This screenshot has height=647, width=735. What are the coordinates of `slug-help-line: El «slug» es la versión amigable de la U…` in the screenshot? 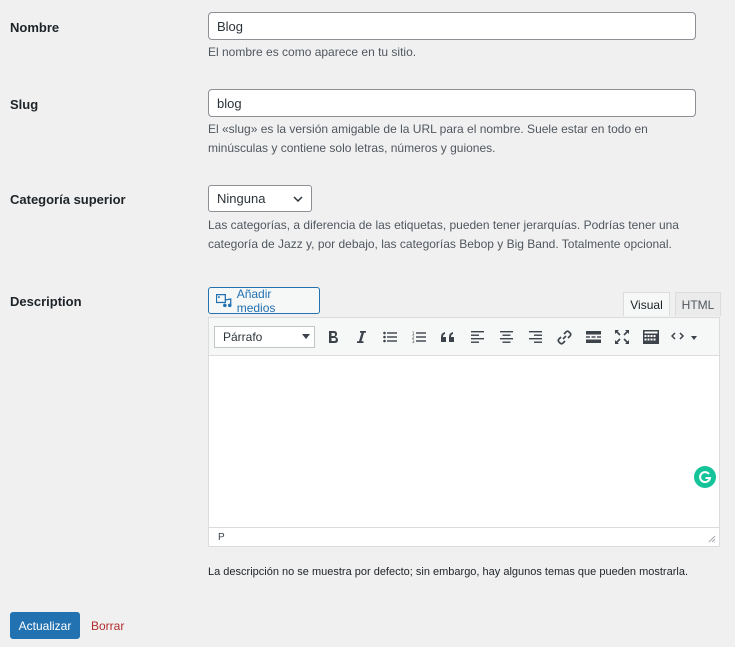 It's located at (428, 129).